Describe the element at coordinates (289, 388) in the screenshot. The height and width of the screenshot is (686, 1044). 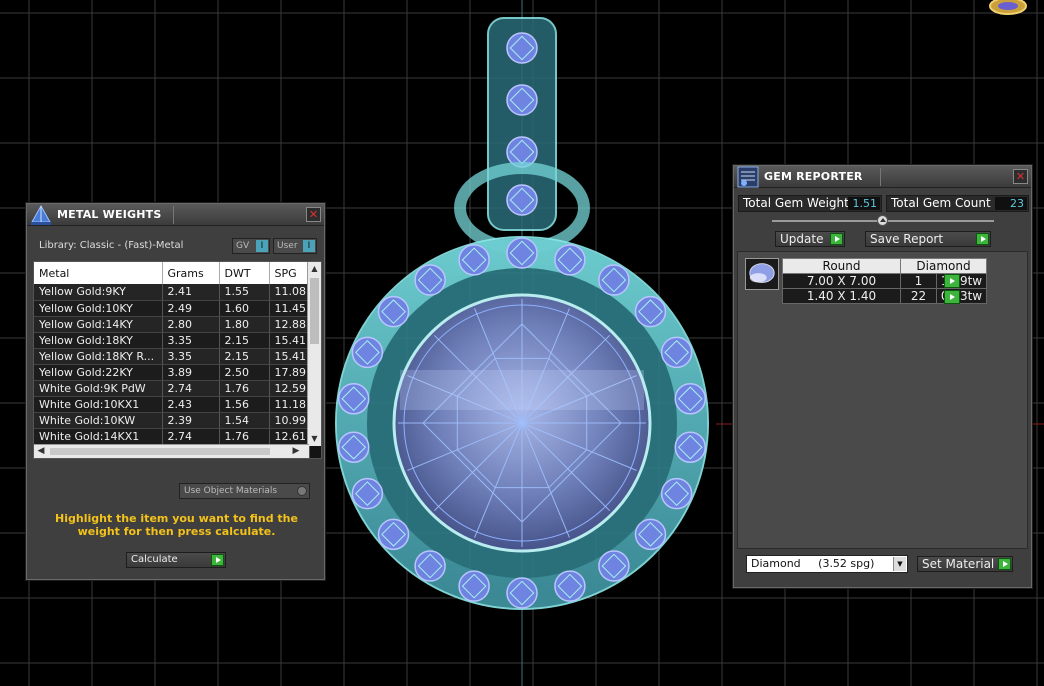
I see `spg-cell: 12.59` at that location.